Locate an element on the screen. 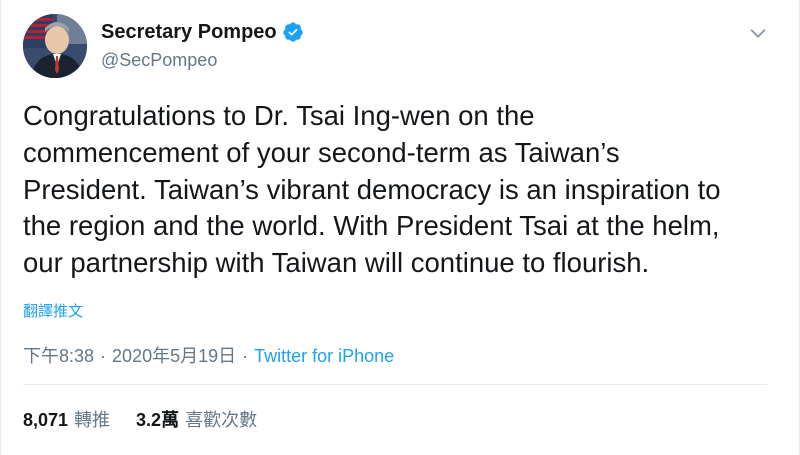  account-names: Secretary Pompeo @SecPompeo is located at coordinates (202, 46).